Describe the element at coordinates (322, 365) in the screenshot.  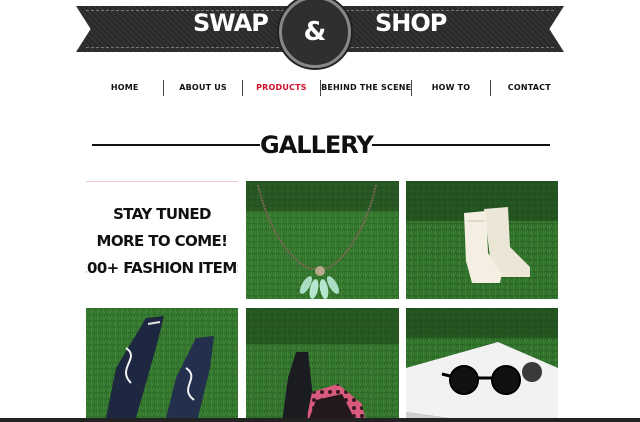
I see `pink-heels-photo` at that location.